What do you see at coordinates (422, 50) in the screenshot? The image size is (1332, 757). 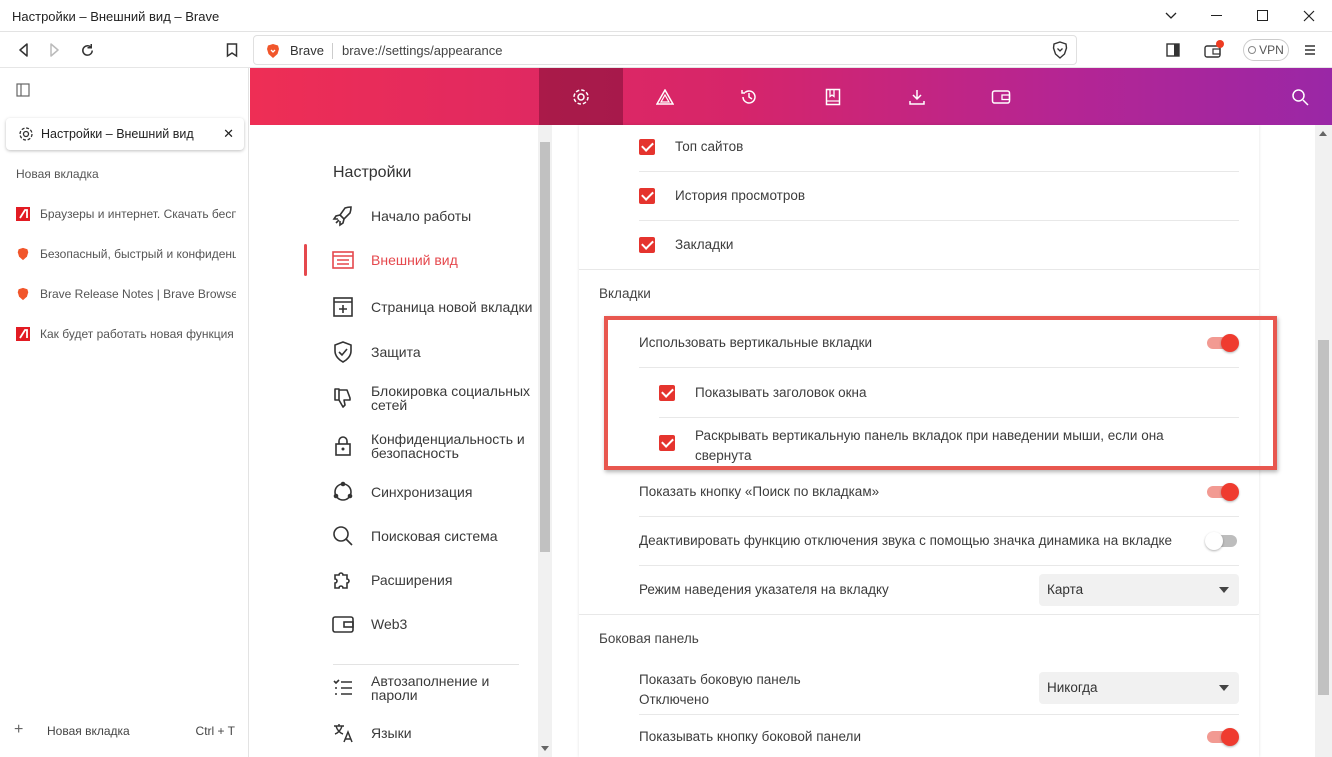 I see `address-url: brave://settings/appearance` at bounding box center [422, 50].